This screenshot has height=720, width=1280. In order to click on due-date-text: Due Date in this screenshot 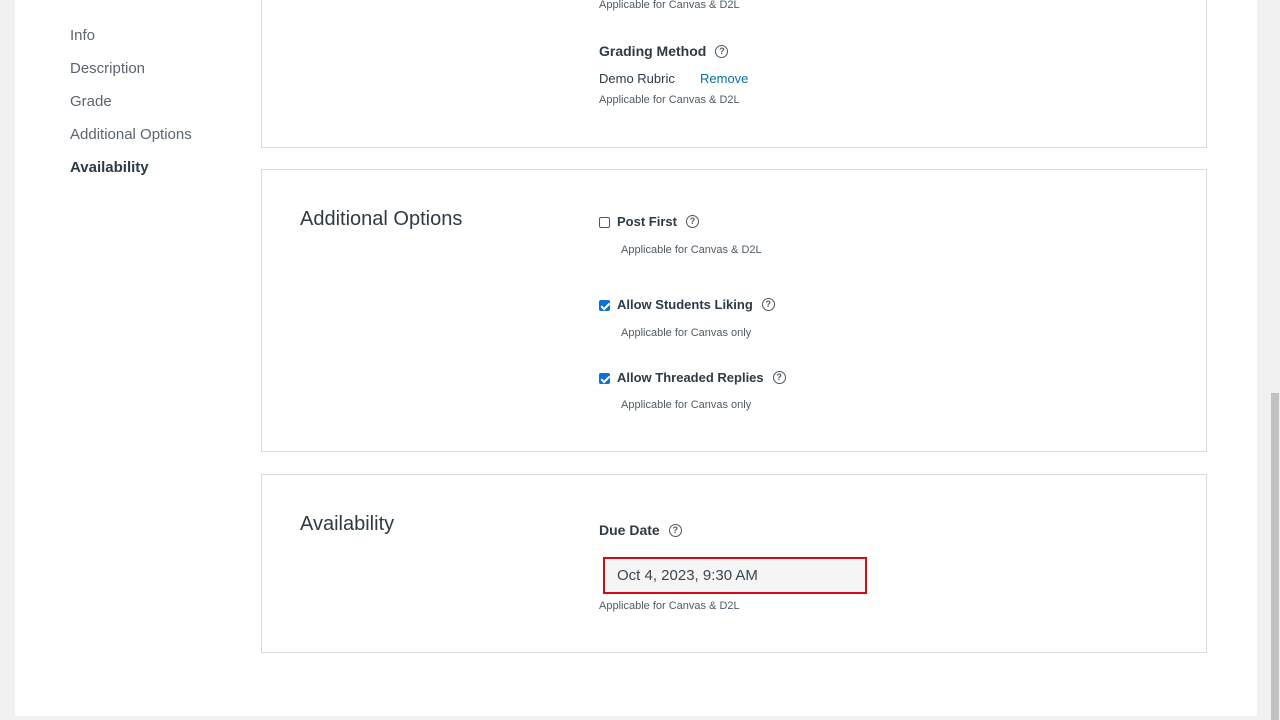, I will do `click(629, 530)`.